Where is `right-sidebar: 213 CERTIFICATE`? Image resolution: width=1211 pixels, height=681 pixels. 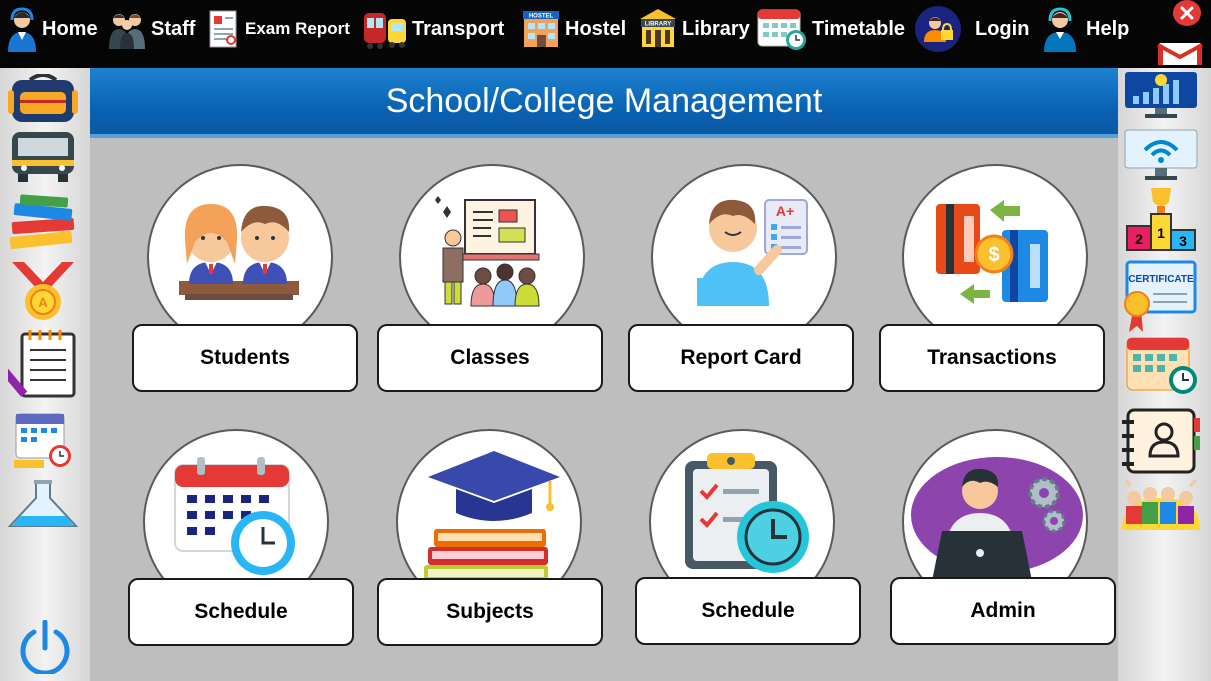 right-sidebar: 213 CERTIFICATE is located at coordinates (1164, 374).